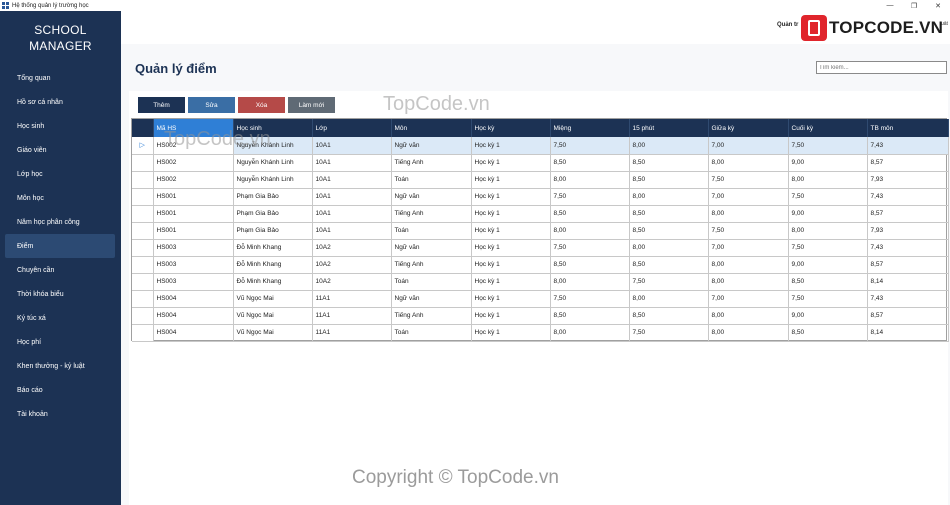  Describe the element at coordinates (914, 5) in the screenshot. I see `maximize-icon: ❐` at that location.